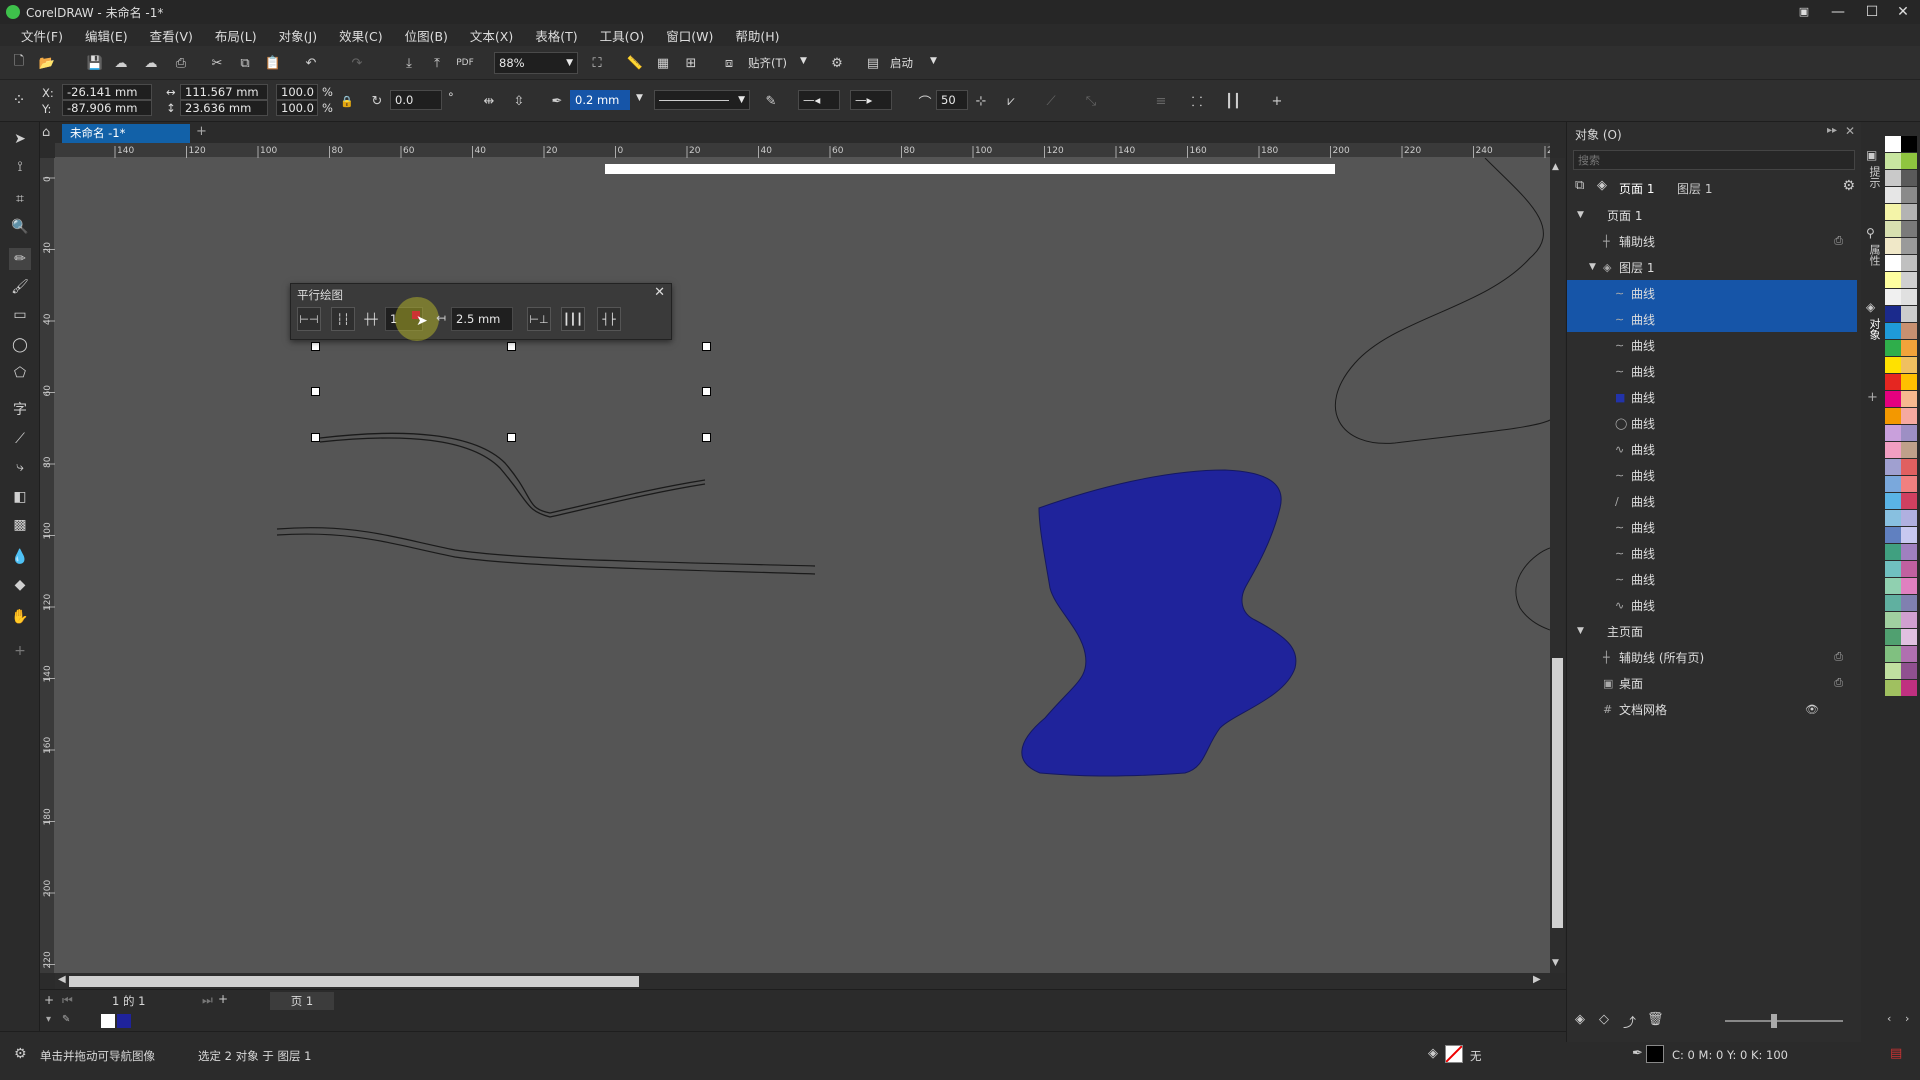  Describe the element at coordinates (309, 319) in the screenshot. I see `parallel-drawing-mode-icon: ⊢⊣` at that location.